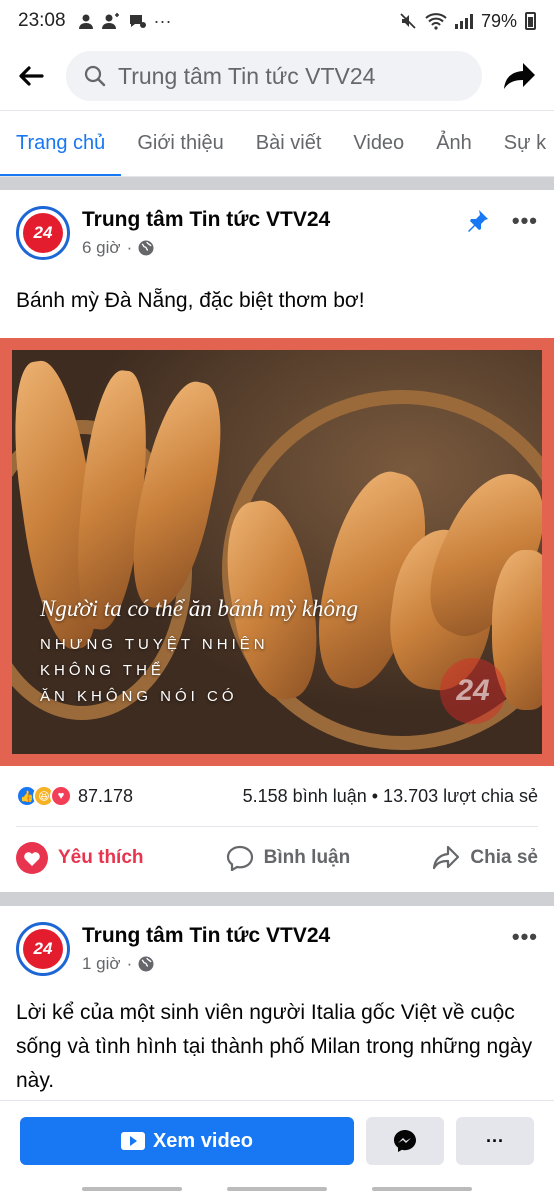 This screenshot has width=554, height=1200. I want to click on post-text: Bánh mỳ Đà Nẵng, đặc biệt thơm bơ!, so click(190, 300).